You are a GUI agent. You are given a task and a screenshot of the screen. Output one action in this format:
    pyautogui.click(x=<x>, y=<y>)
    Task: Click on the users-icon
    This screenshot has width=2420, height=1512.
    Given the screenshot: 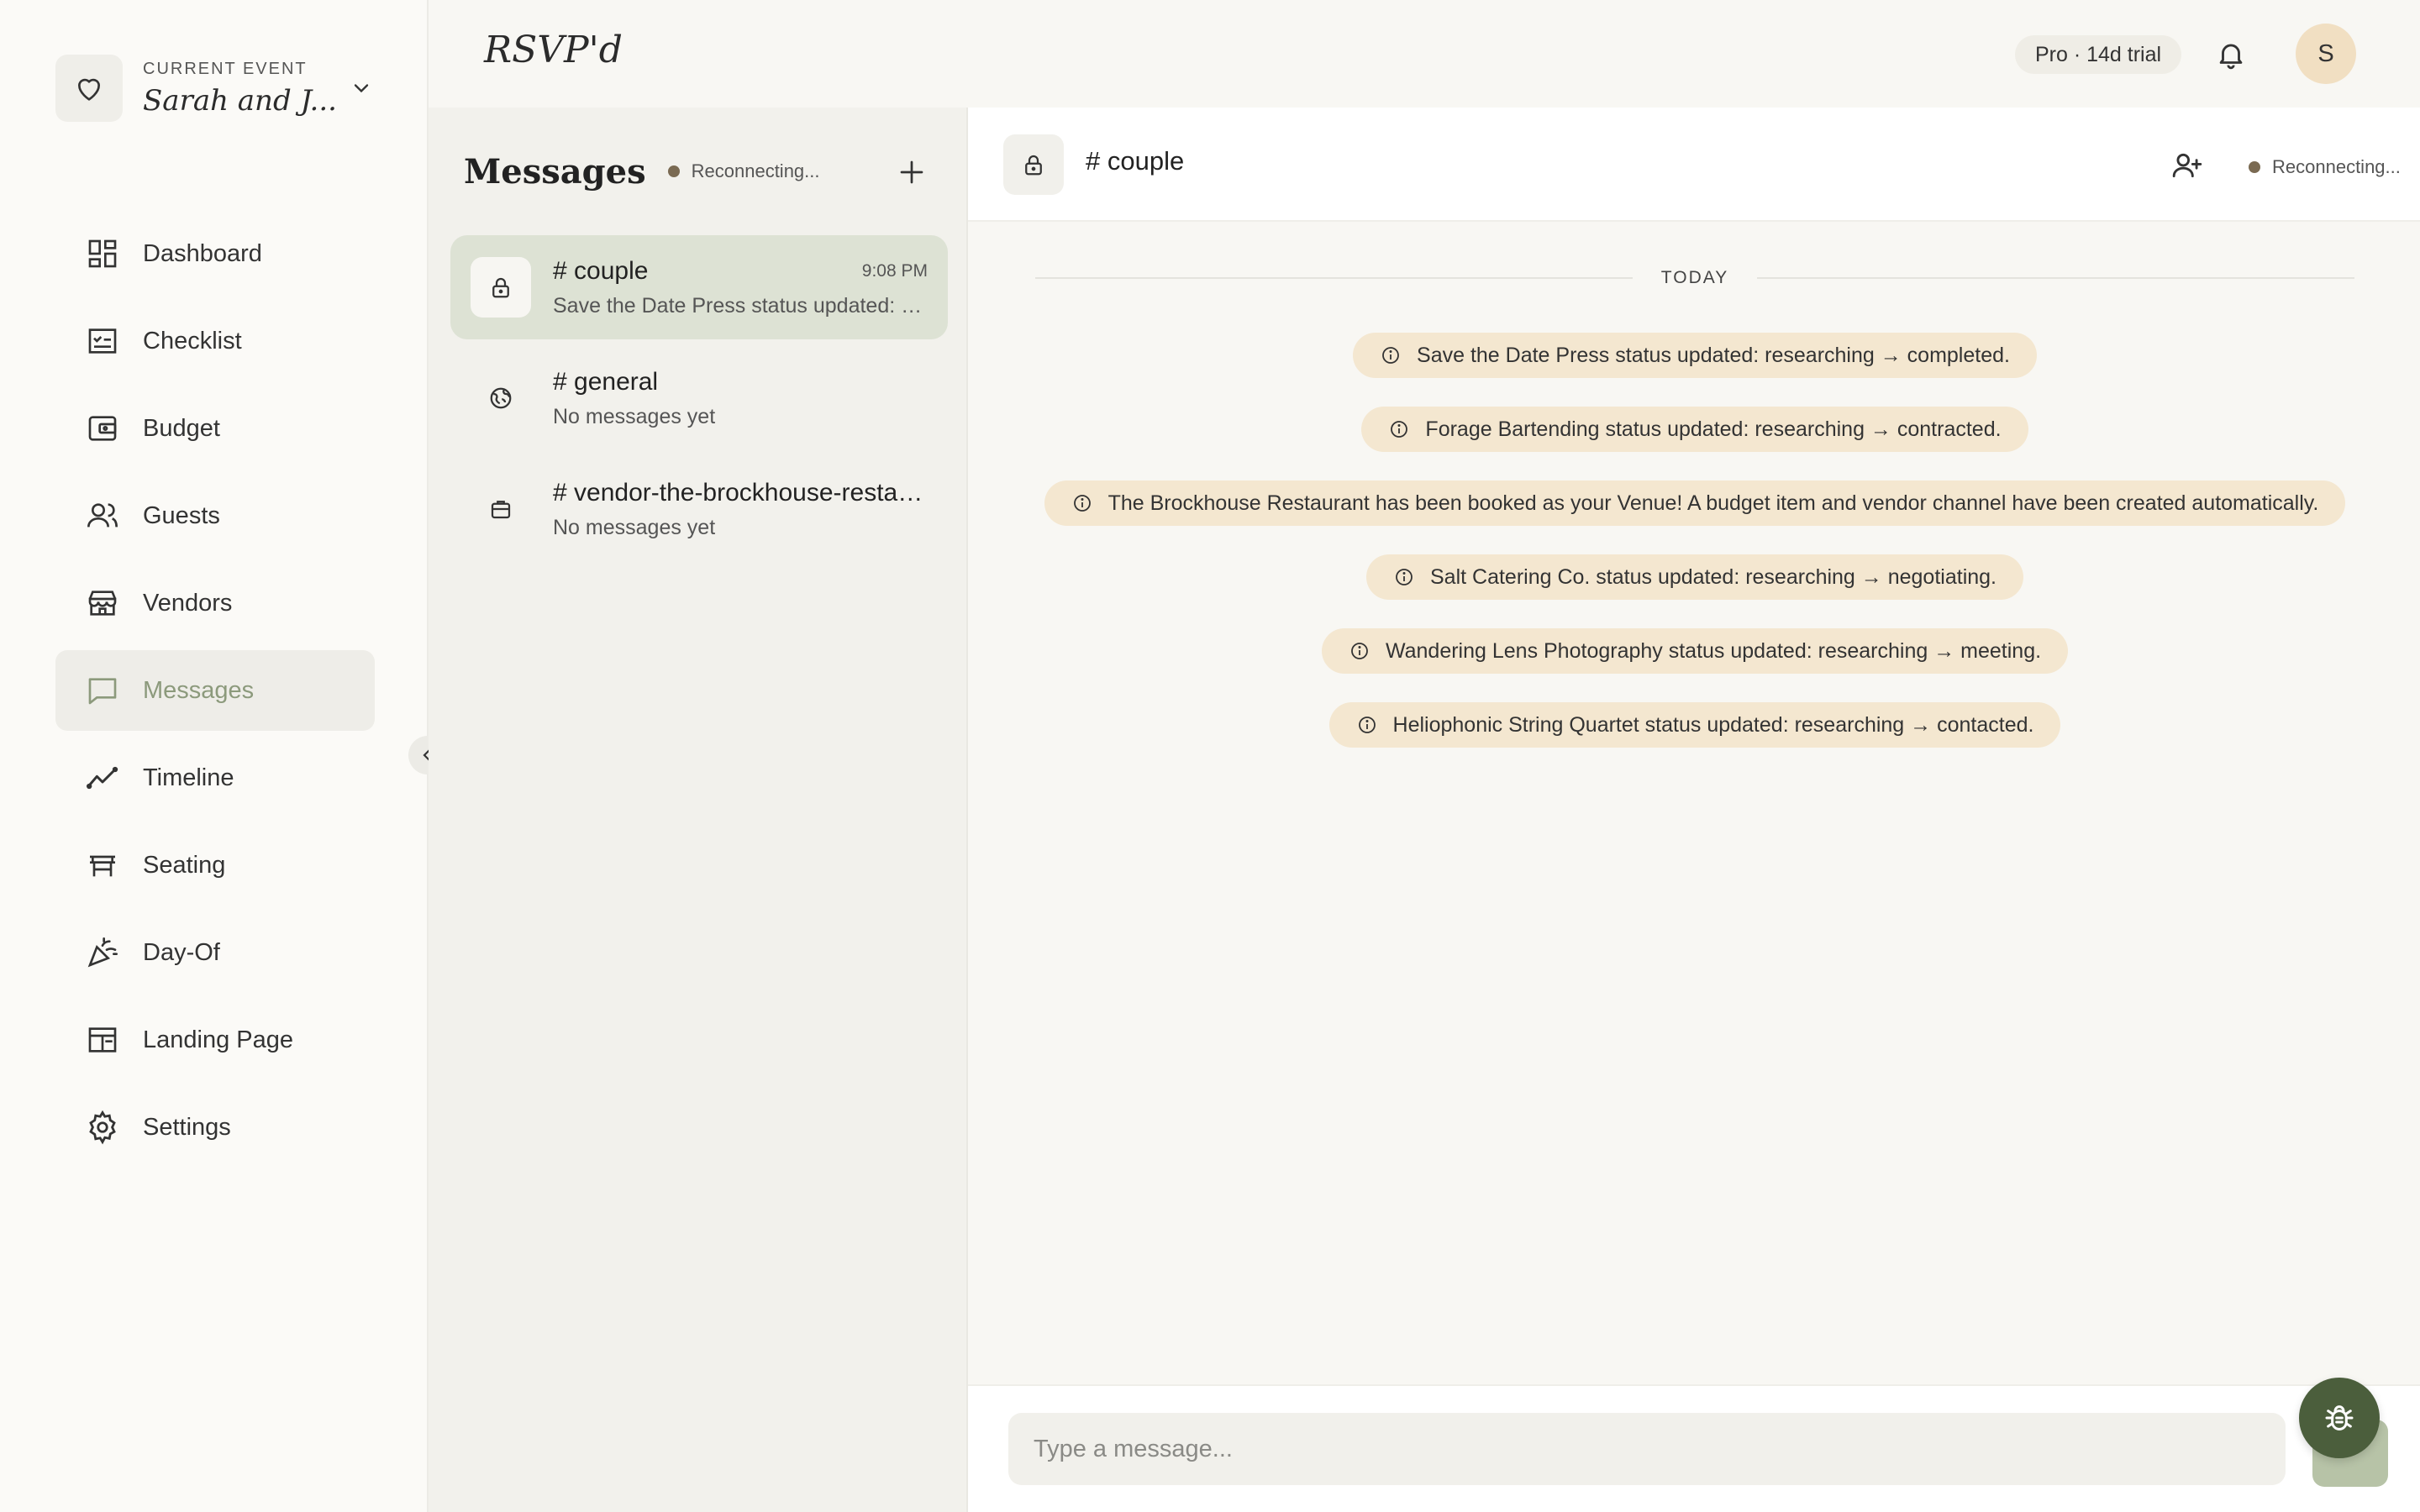 What is the action you would take?
    pyautogui.click(x=102, y=515)
    